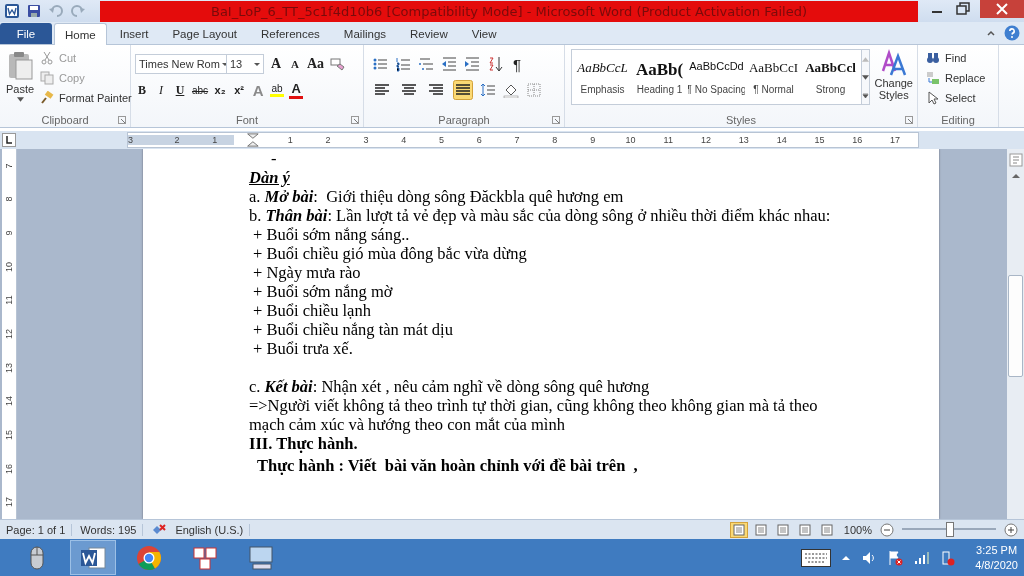 The width and height of the screenshot is (1024, 576). I want to click on bullets-icon, so click(380, 64).